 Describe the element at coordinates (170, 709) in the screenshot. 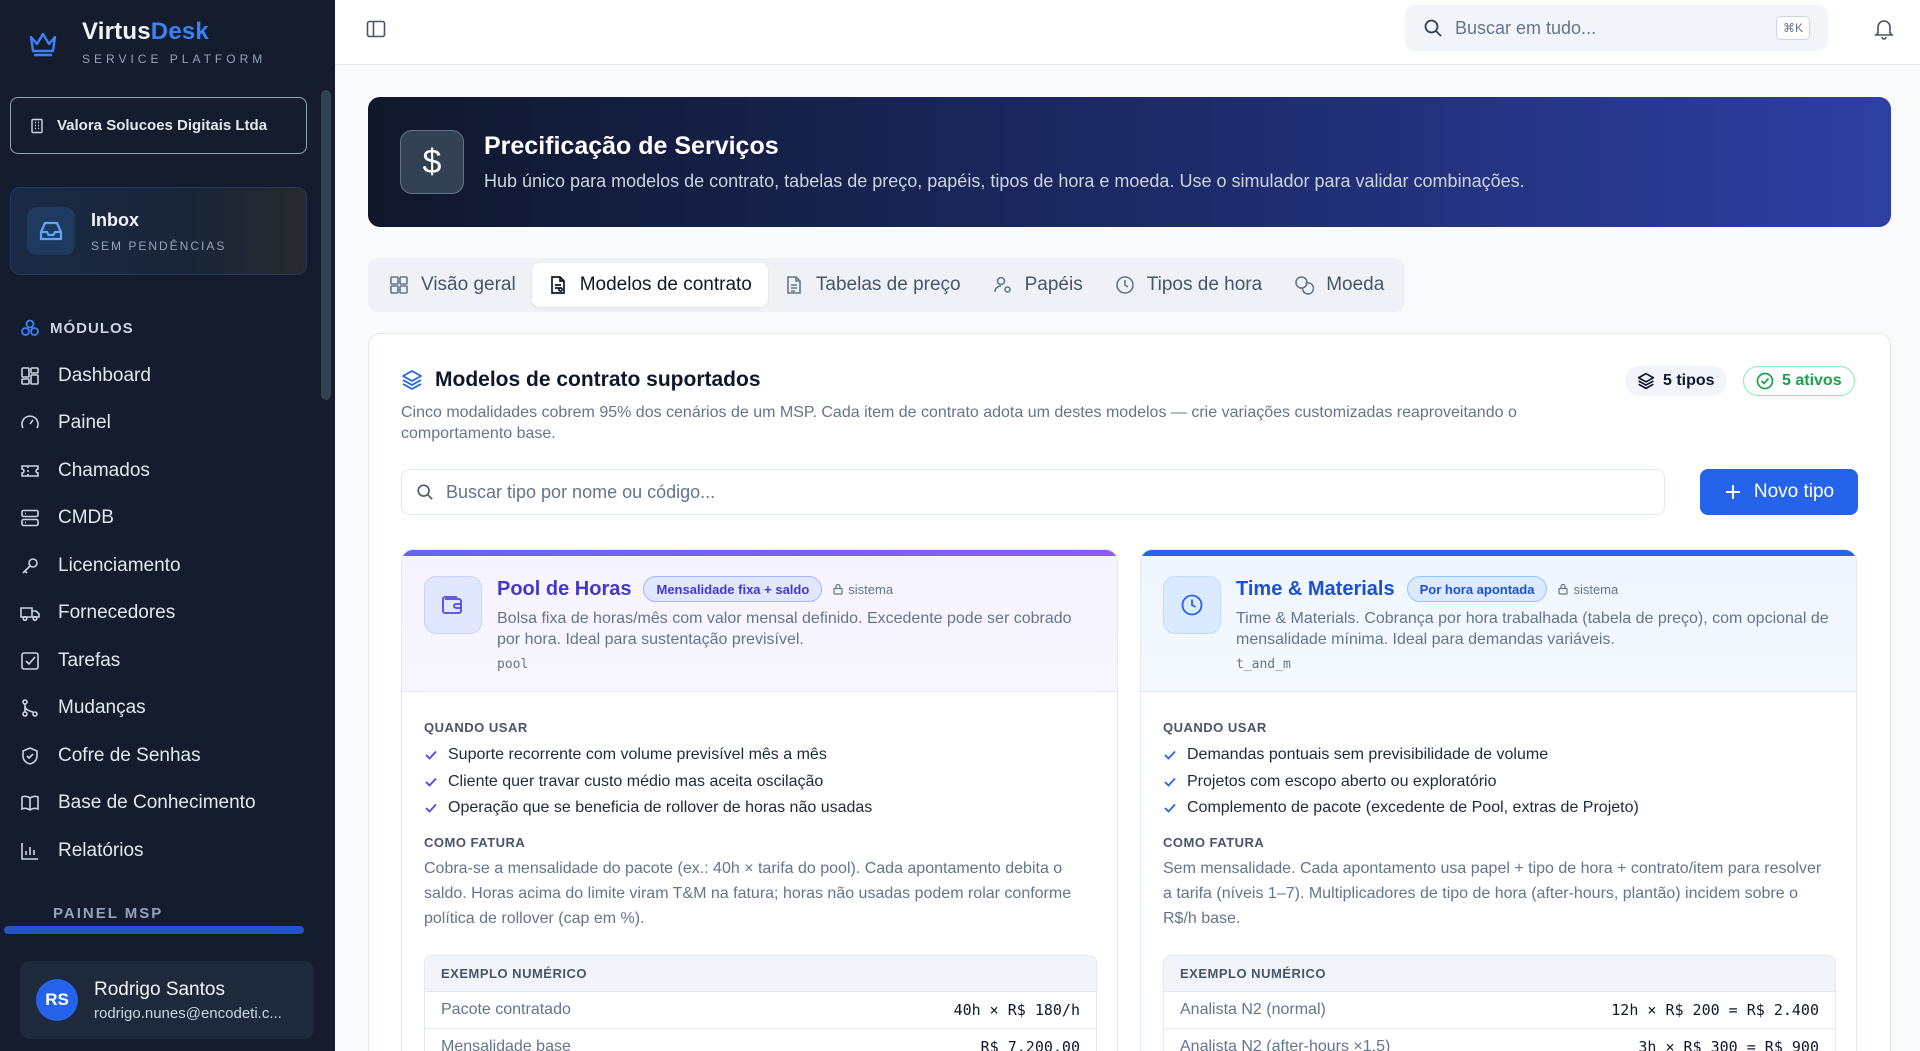

I see `sidebar-item-mudancas: Mudanças` at that location.